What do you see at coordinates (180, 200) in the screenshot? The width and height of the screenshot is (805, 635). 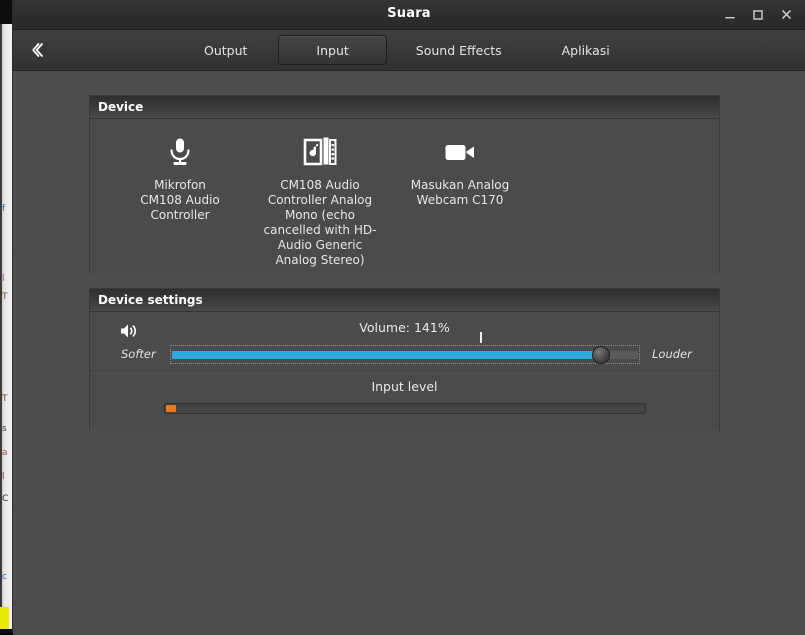 I see `device-item-label: Mikrofon CM108 Audio Controller` at bounding box center [180, 200].